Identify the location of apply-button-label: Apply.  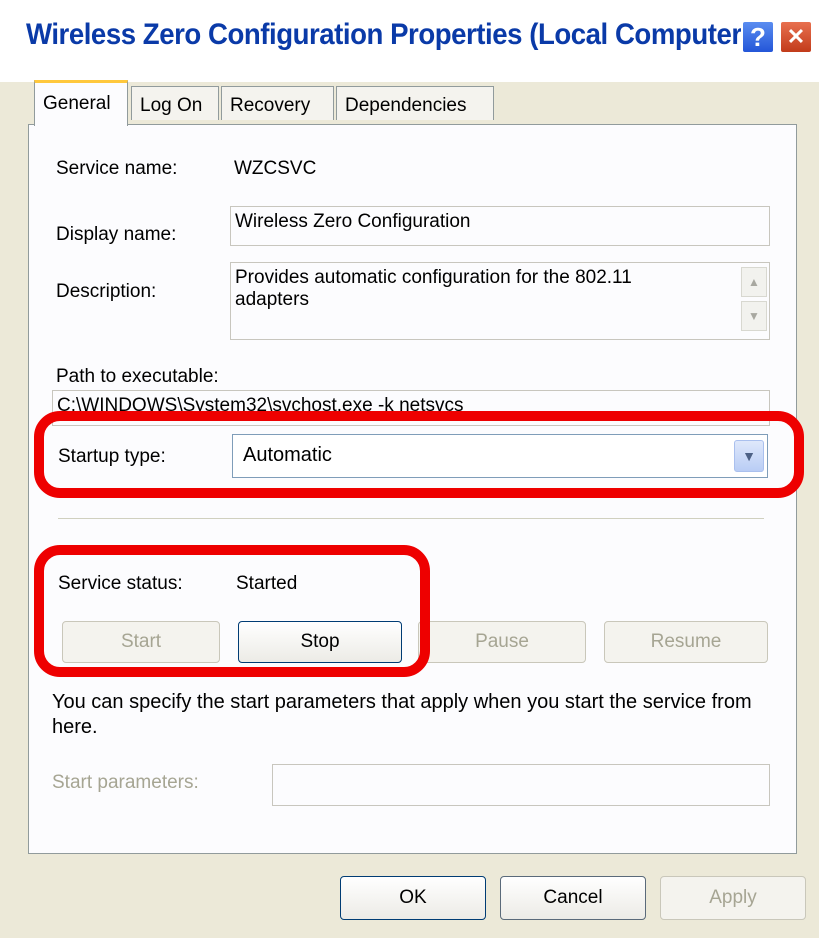
(733, 897).